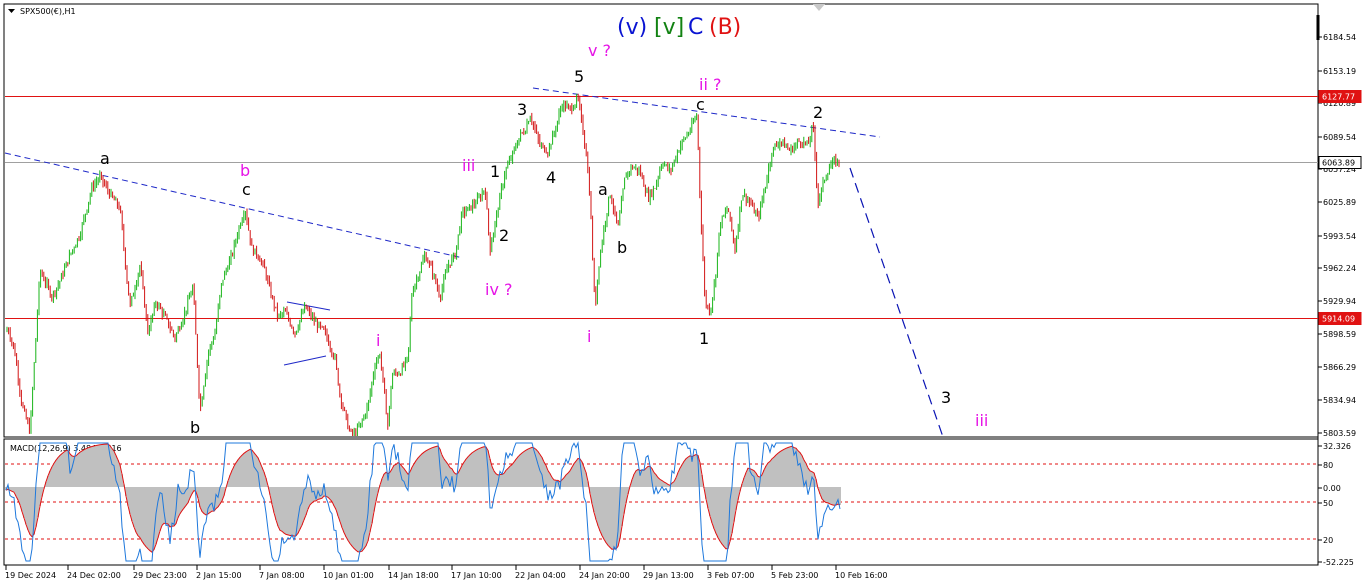 This screenshot has height=588, width=1366. Describe the element at coordinates (1339, 400) in the screenshot. I see `price-tick-label: 5834.94` at that location.